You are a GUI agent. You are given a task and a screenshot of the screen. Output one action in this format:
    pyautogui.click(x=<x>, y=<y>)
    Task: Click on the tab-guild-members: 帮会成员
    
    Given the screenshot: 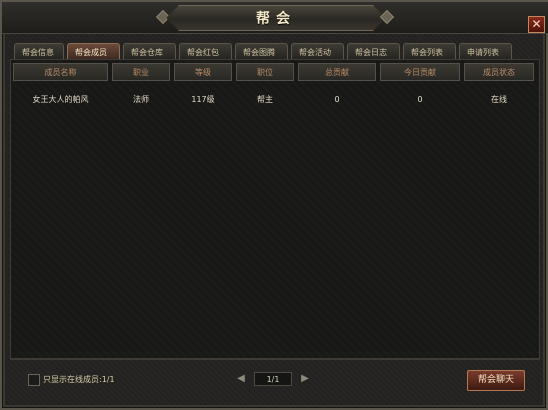 What is the action you would take?
    pyautogui.click(x=93, y=51)
    